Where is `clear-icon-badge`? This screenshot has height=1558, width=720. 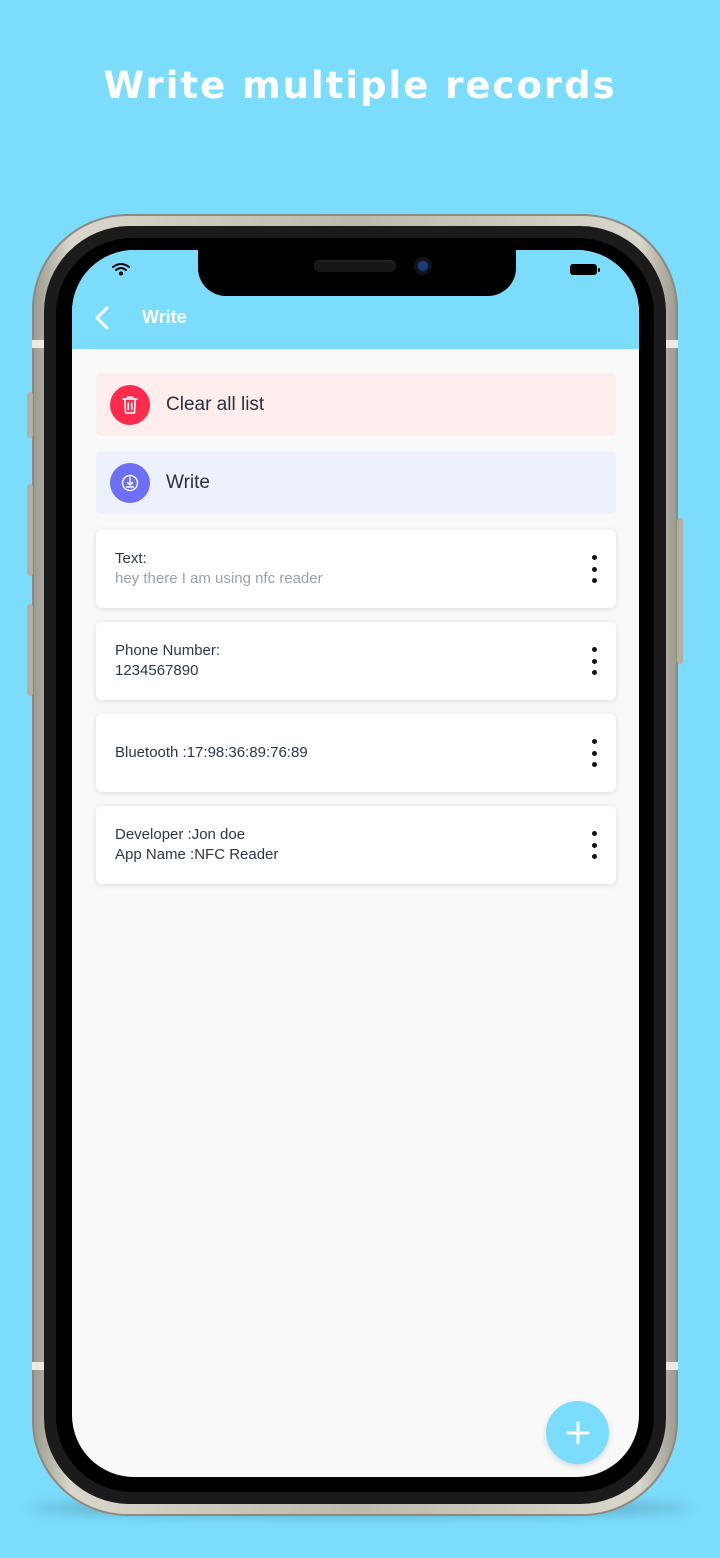
clear-icon-badge is located at coordinates (130, 404).